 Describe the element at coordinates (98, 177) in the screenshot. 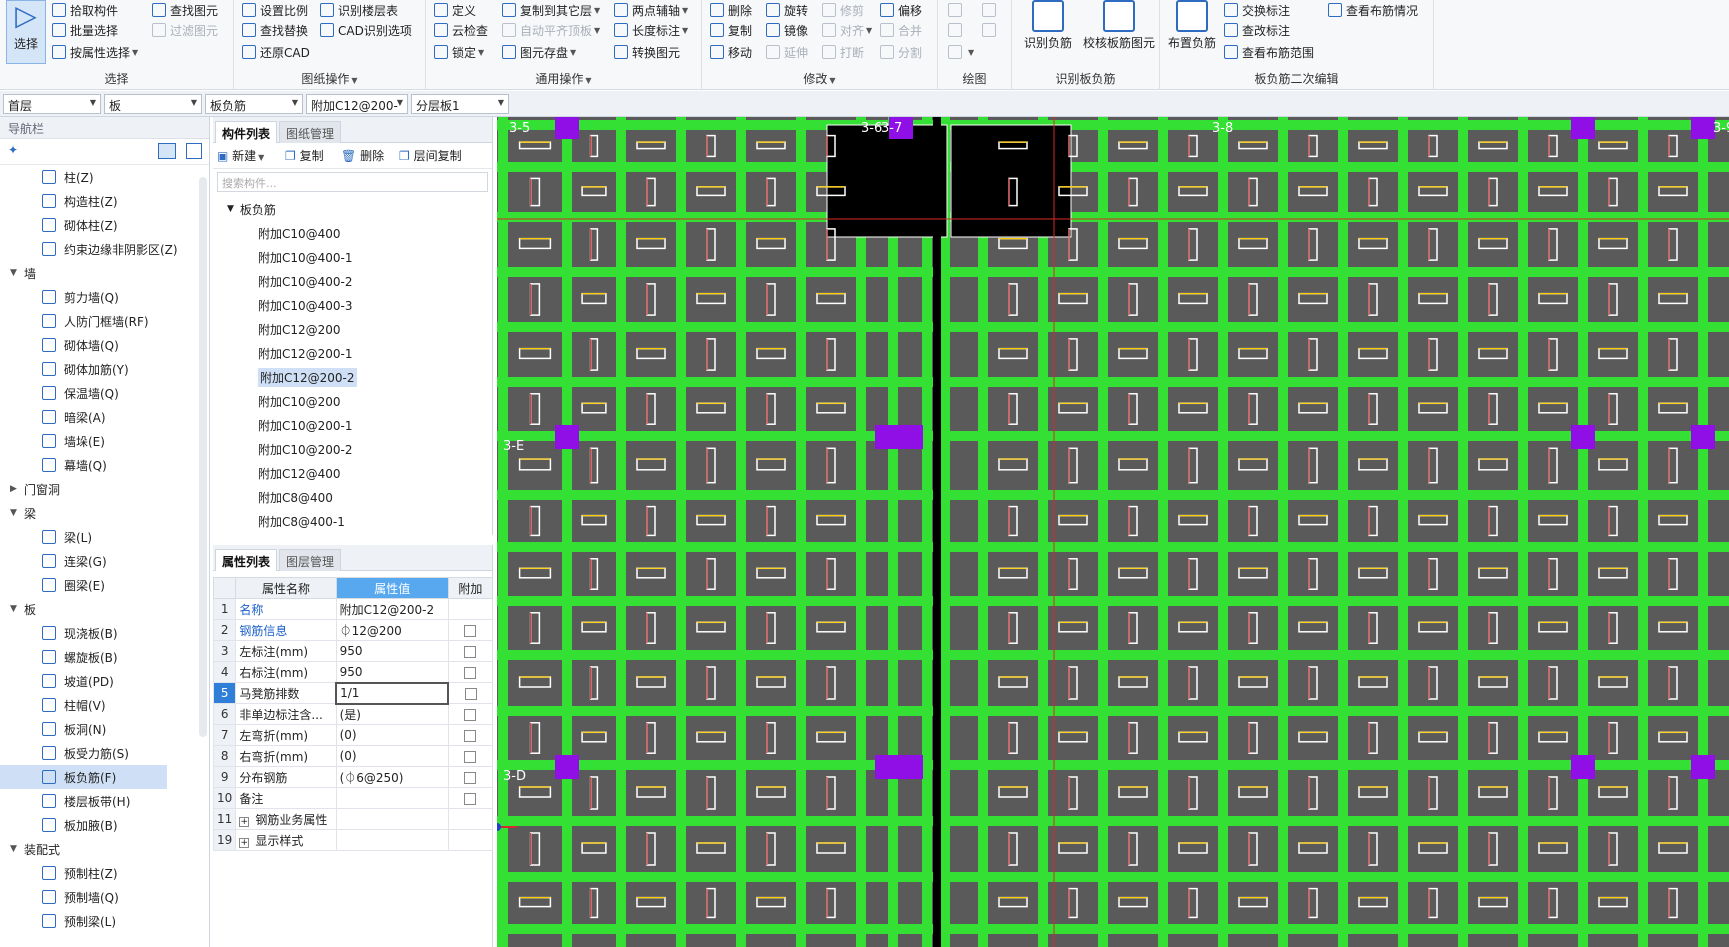

I see `nav-item: 柱(Z)` at that location.